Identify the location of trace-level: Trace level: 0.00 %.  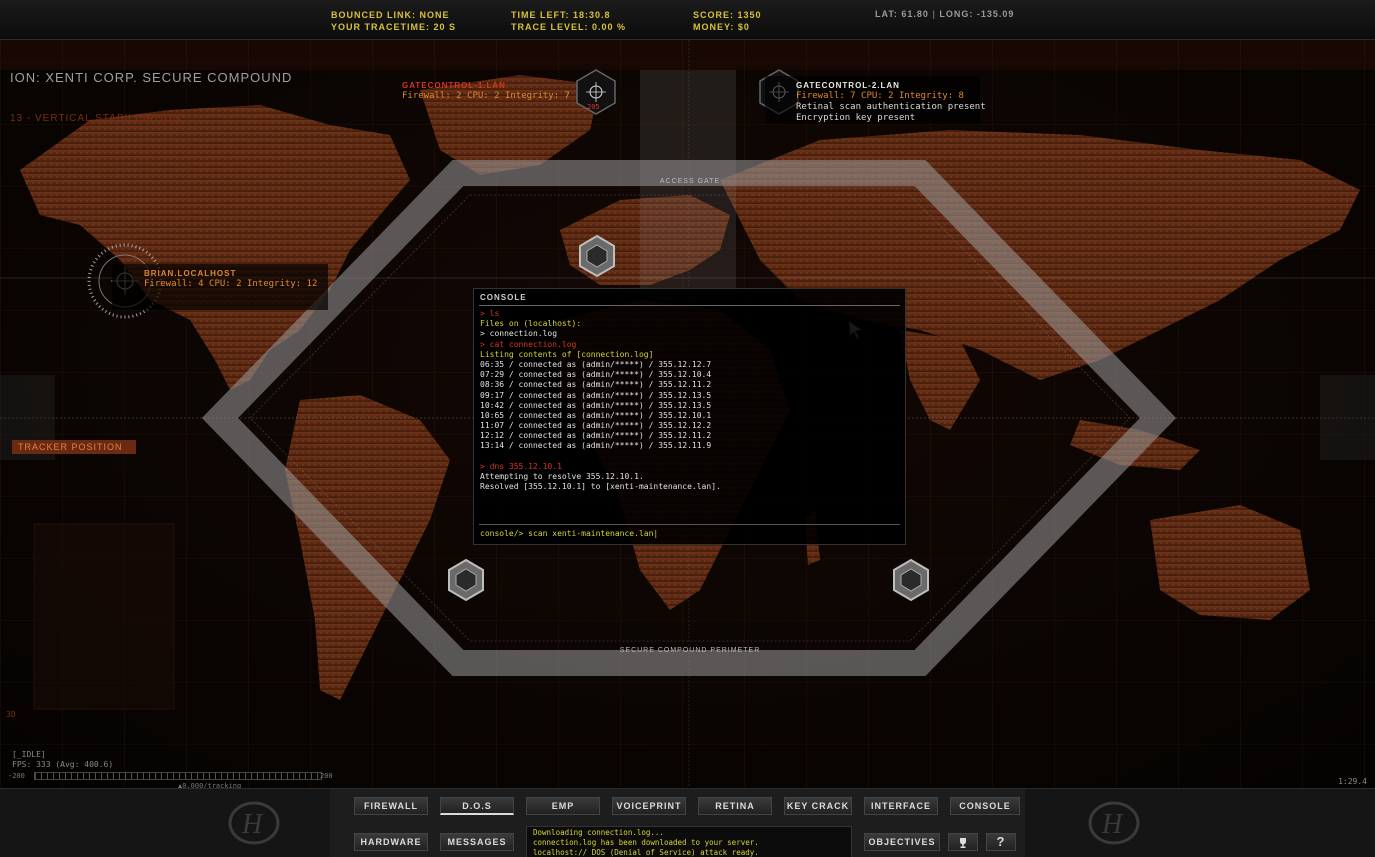
(569, 27).